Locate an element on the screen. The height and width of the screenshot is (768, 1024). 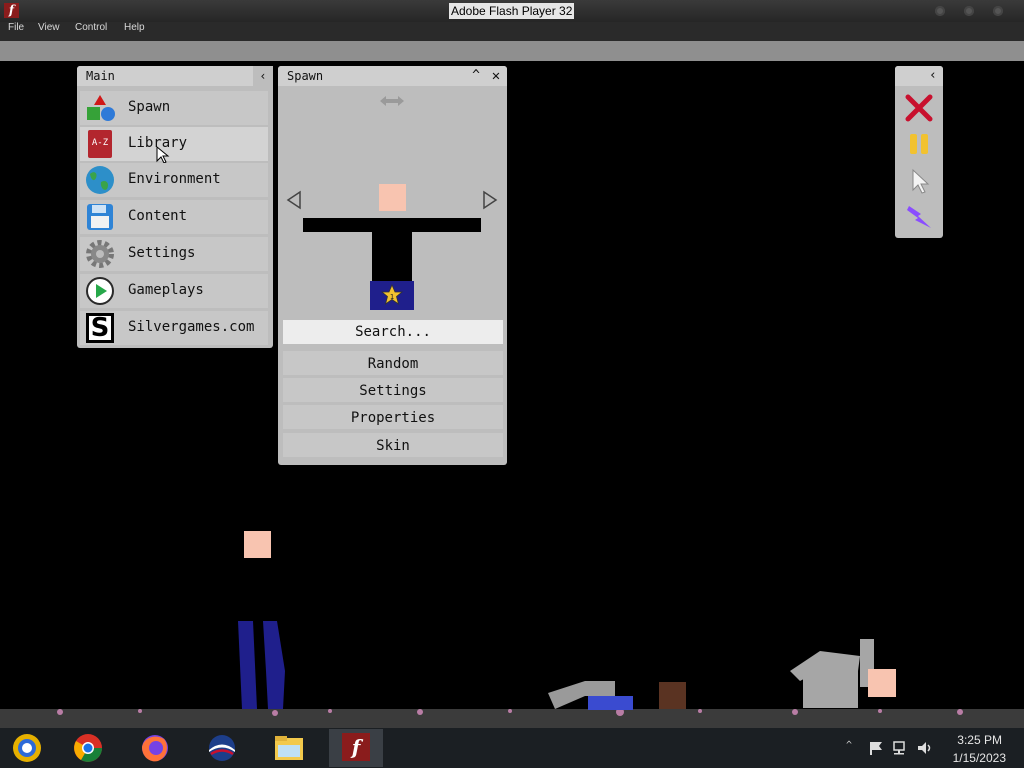
main-item-label: Content is located at coordinates (158, 216).